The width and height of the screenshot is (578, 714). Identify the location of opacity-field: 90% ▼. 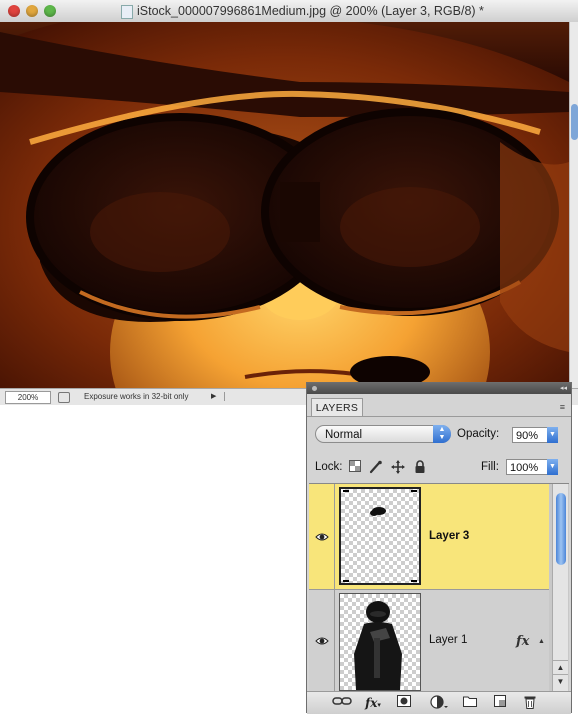
(535, 435).